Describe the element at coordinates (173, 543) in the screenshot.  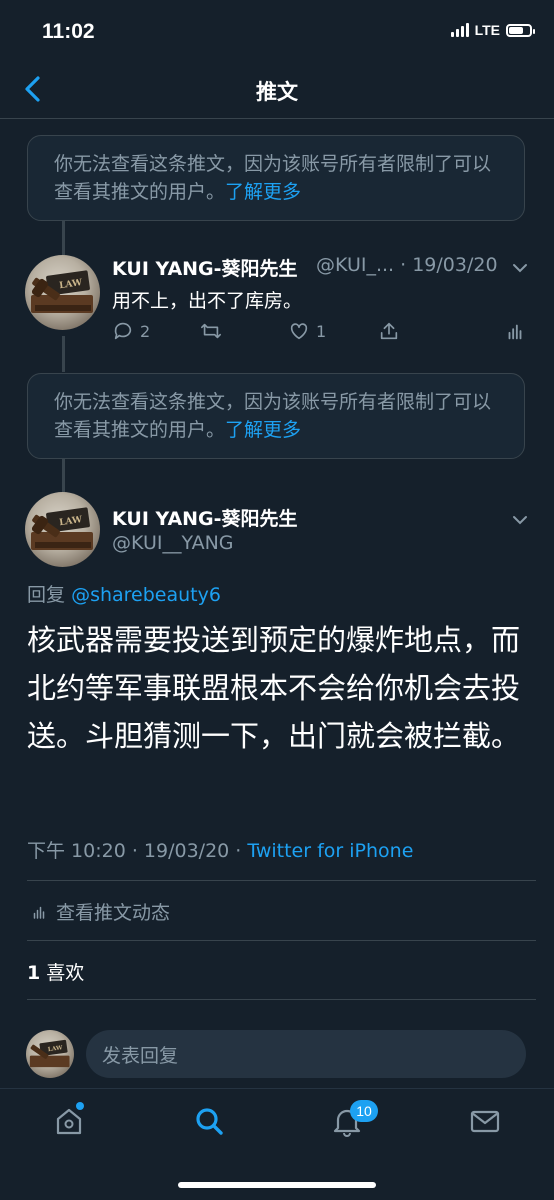
I see `main-author-handle: @KUI__YANG` at that location.